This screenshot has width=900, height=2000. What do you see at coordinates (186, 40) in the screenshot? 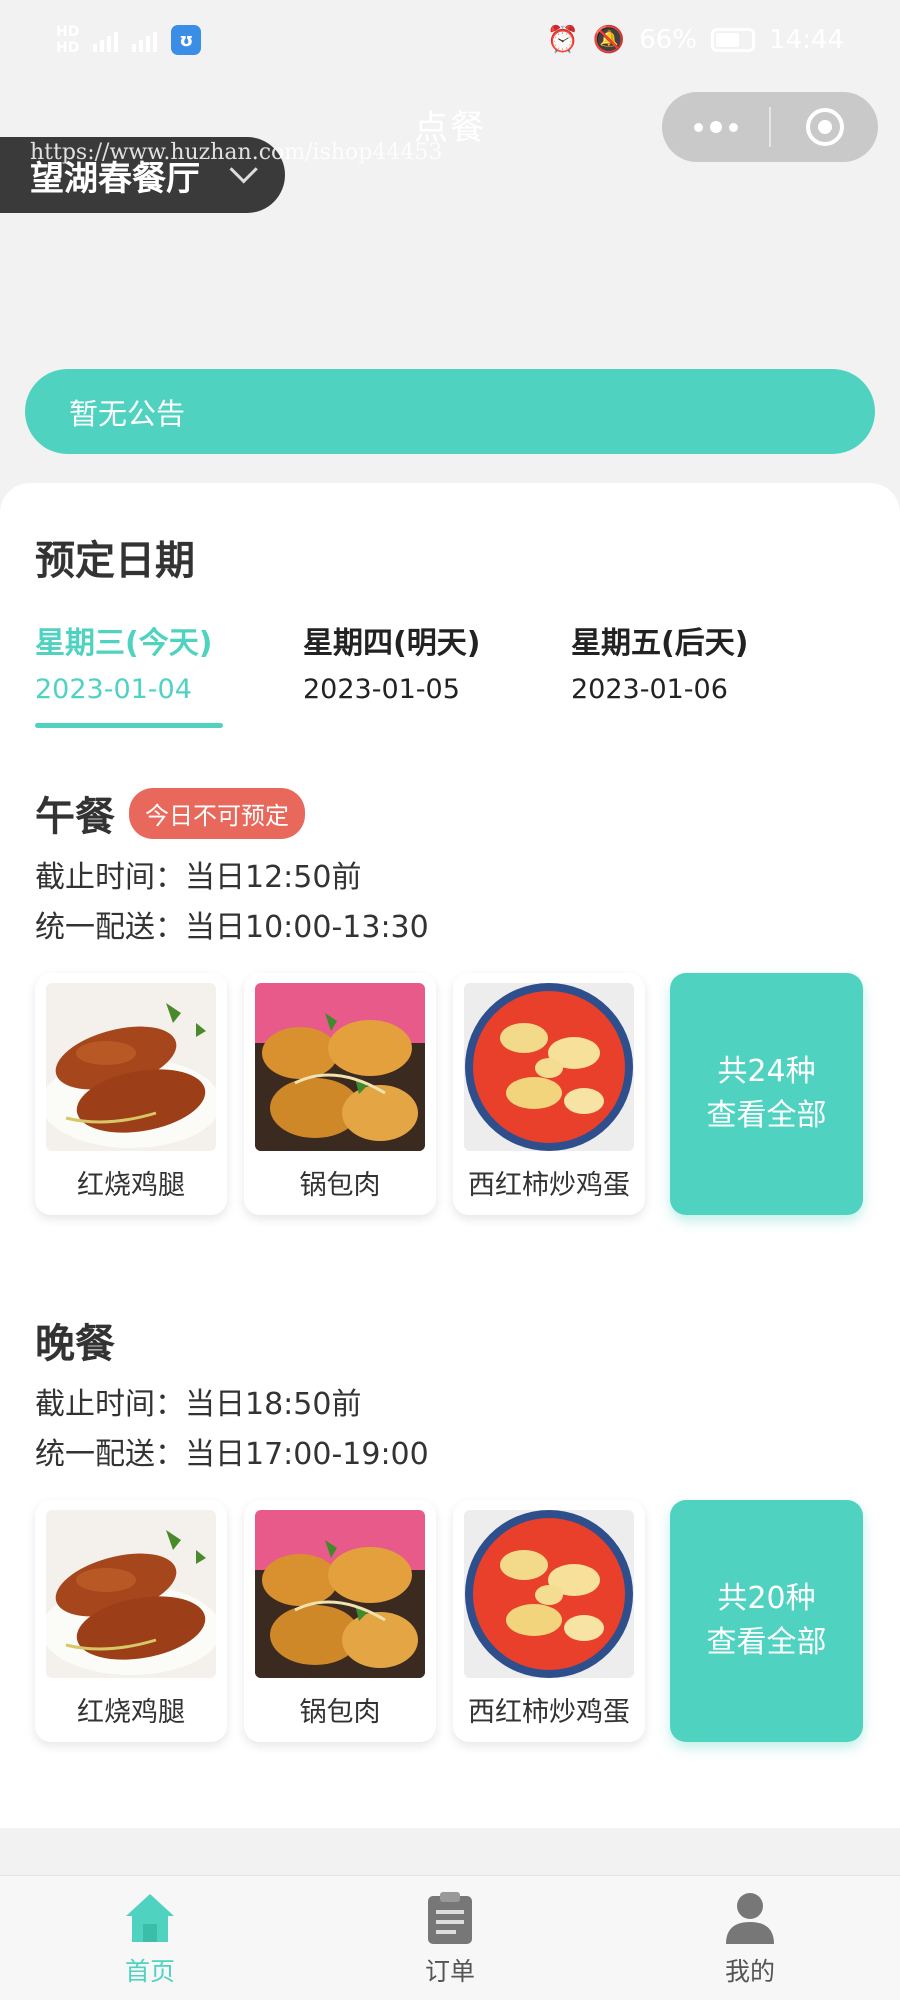
I see `app-notification-icon: ʊ` at bounding box center [186, 40].